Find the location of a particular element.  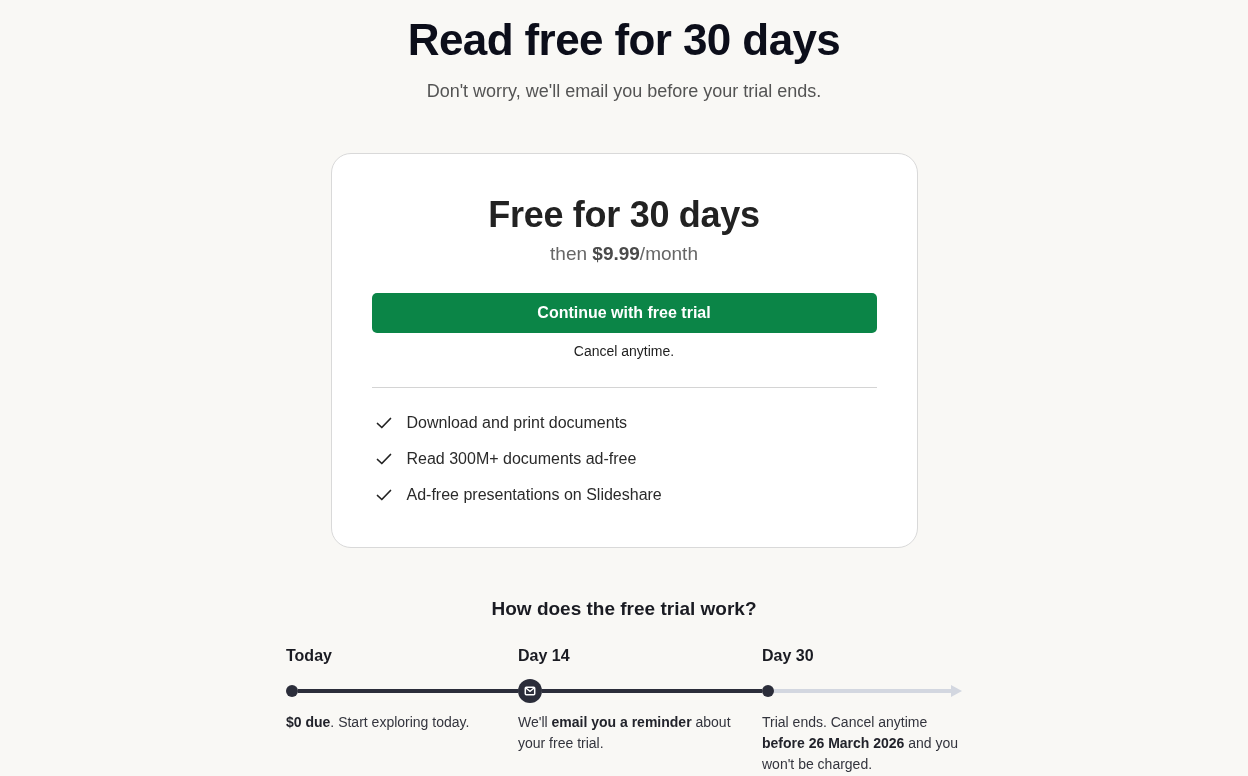

cancel-note: Cancel anytime. is located at coordinates (624, 351).